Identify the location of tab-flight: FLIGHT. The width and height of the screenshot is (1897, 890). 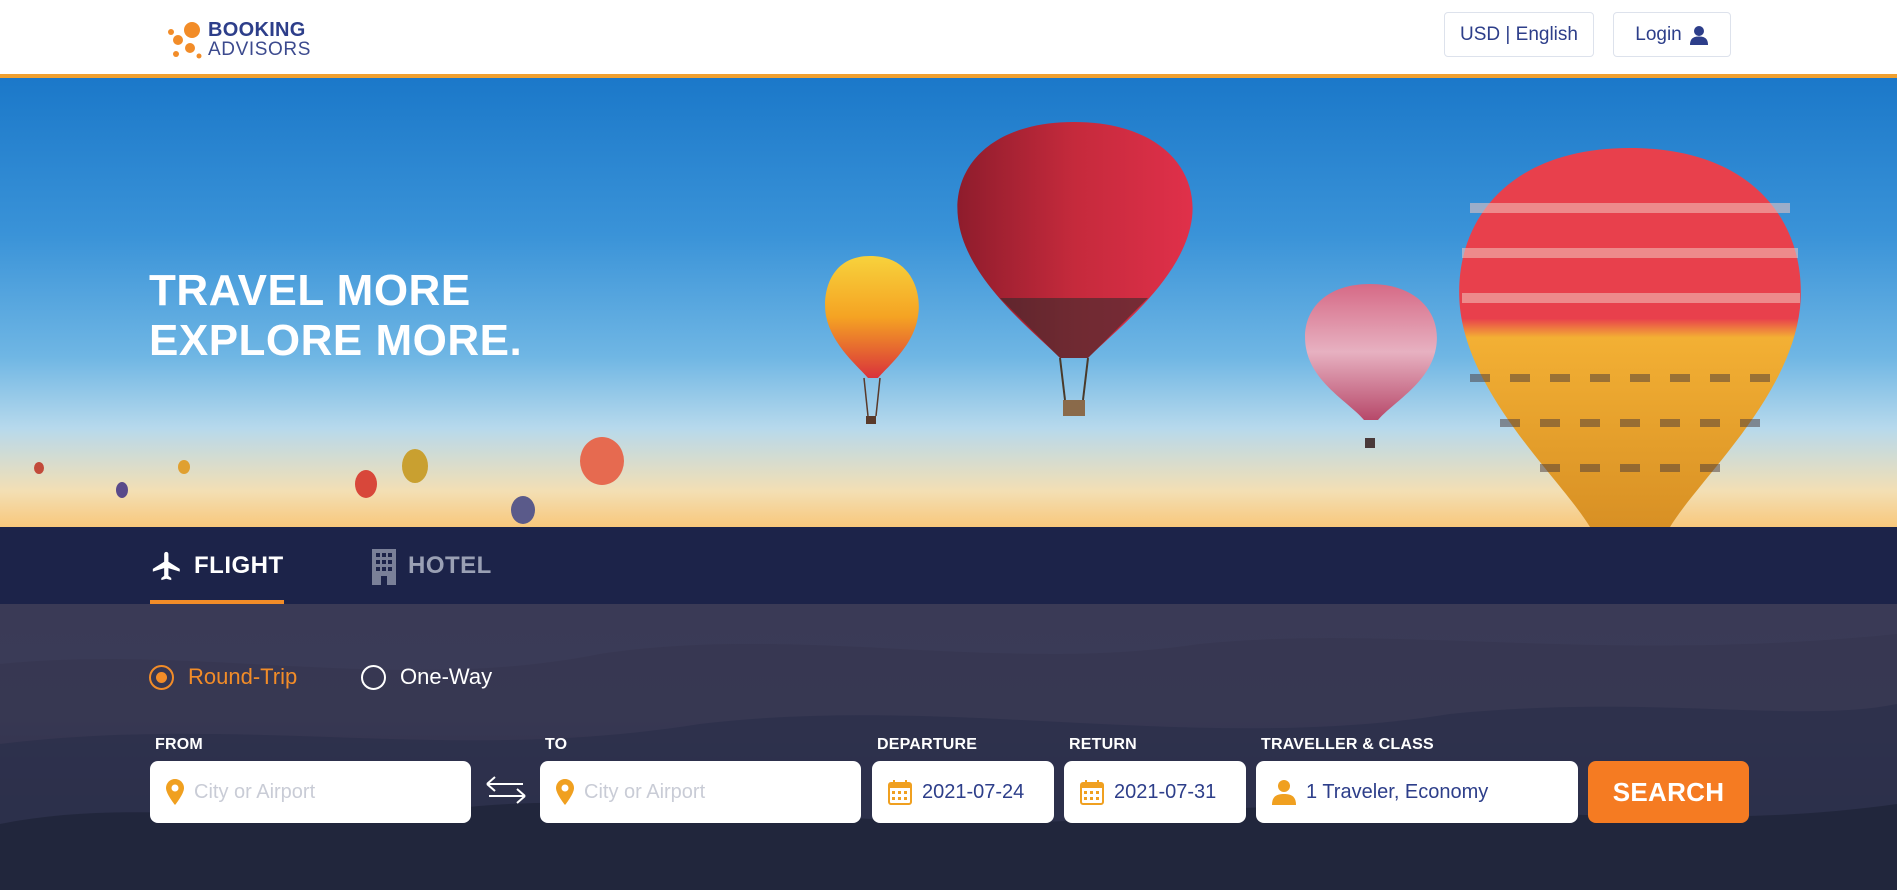
(217, 565).